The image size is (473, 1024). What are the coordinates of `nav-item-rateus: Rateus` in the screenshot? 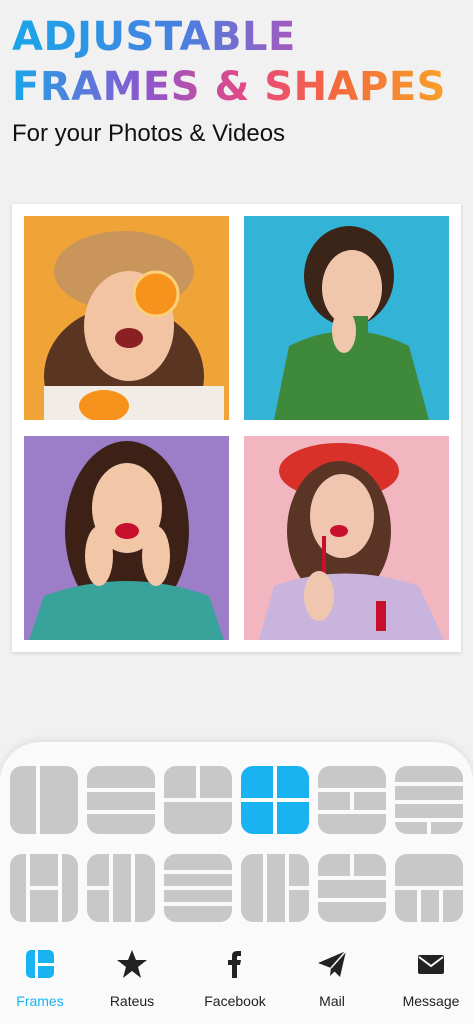 It's located at (132, 982).